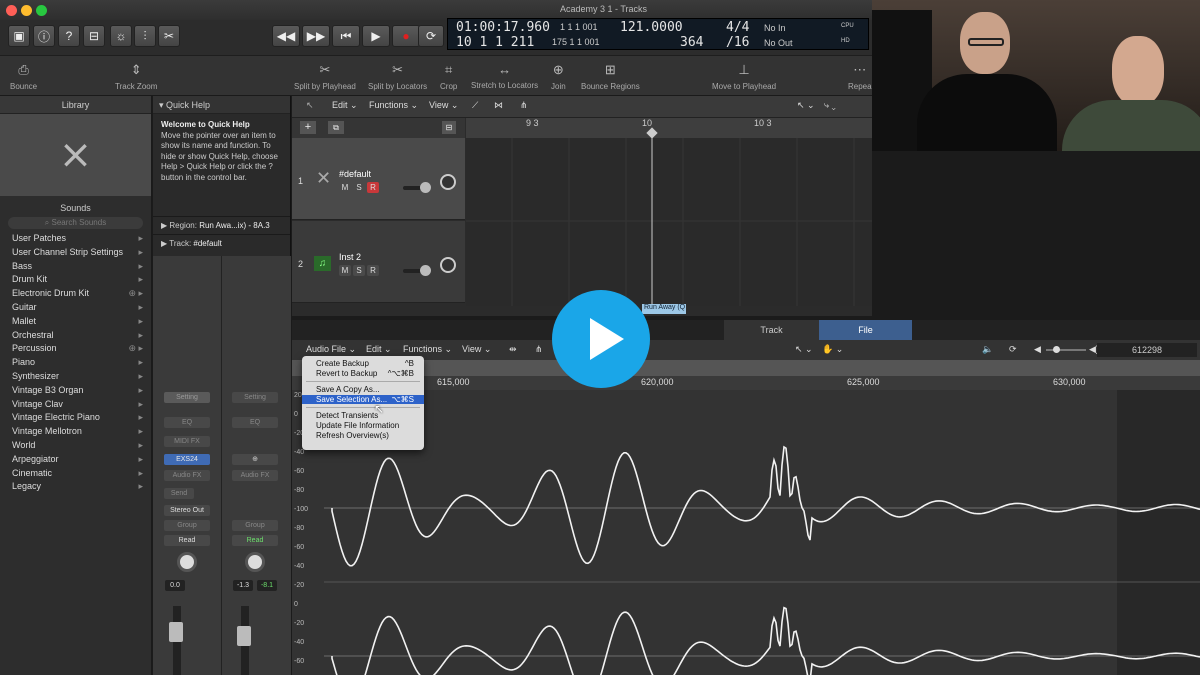 The height and width of the screenshot is (675, 1200). Describe the element at coordinates (746, 368) in the screenshot. I see `overview-strip` at that location.